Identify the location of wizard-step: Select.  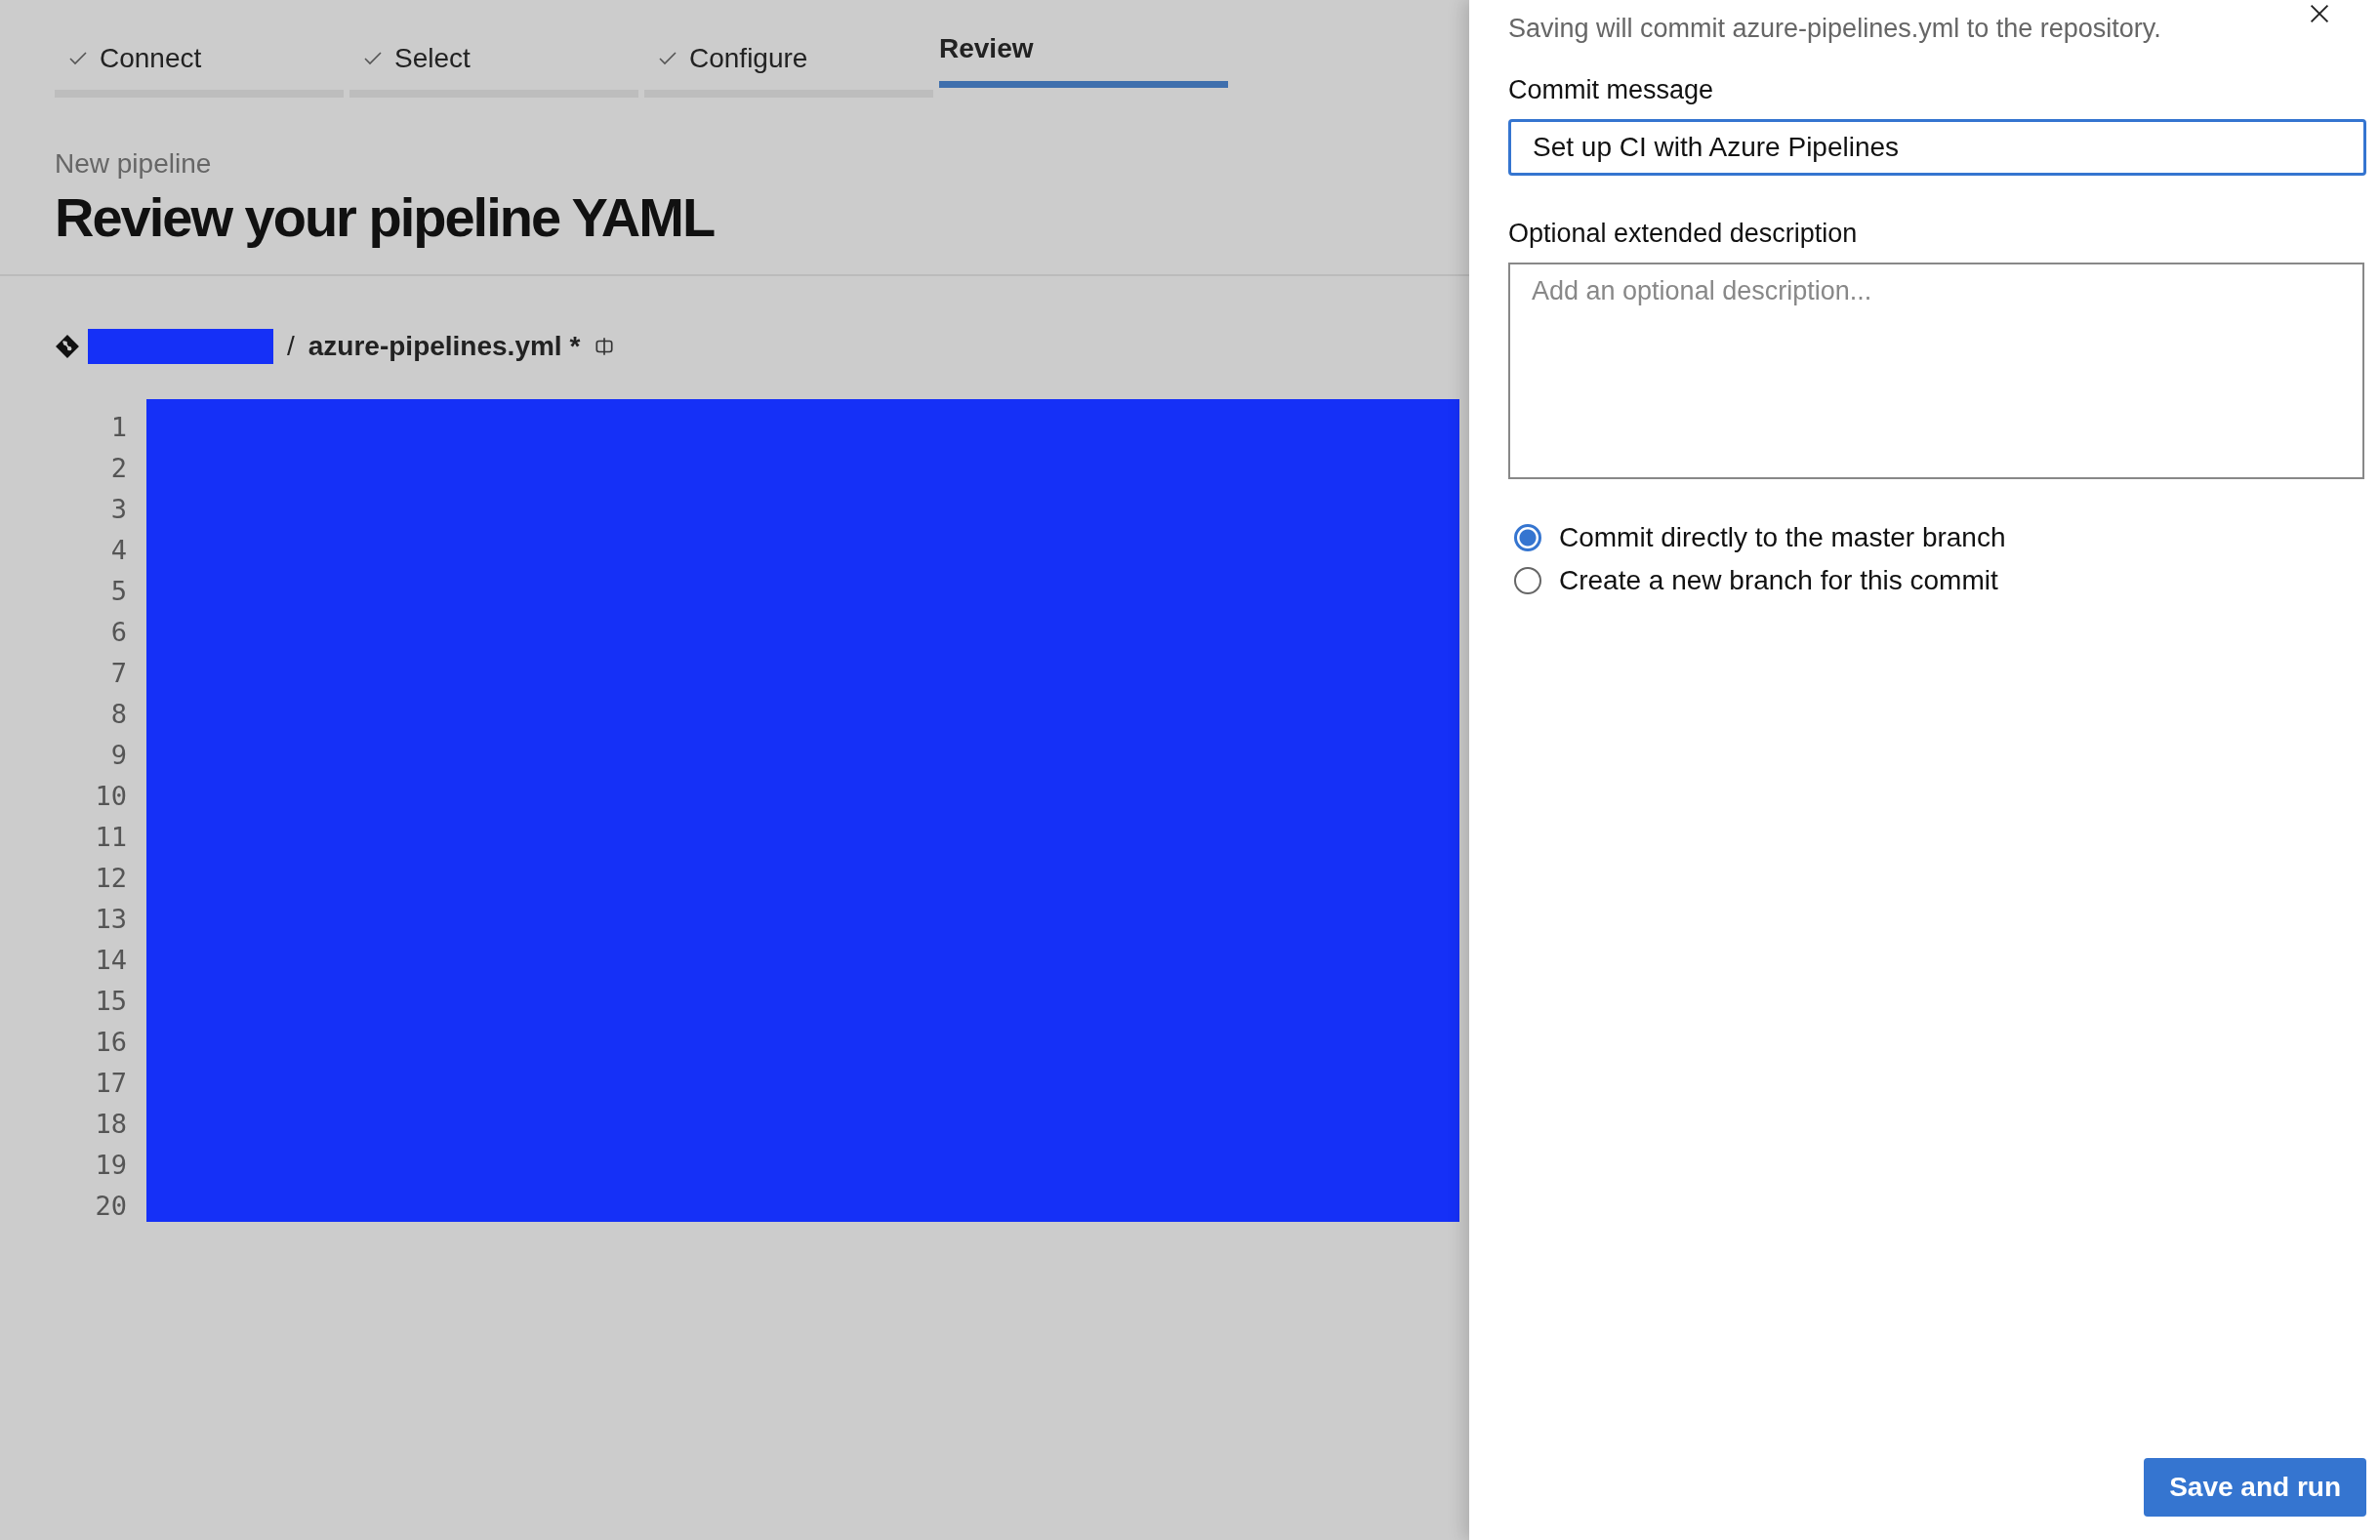
(493, 65).